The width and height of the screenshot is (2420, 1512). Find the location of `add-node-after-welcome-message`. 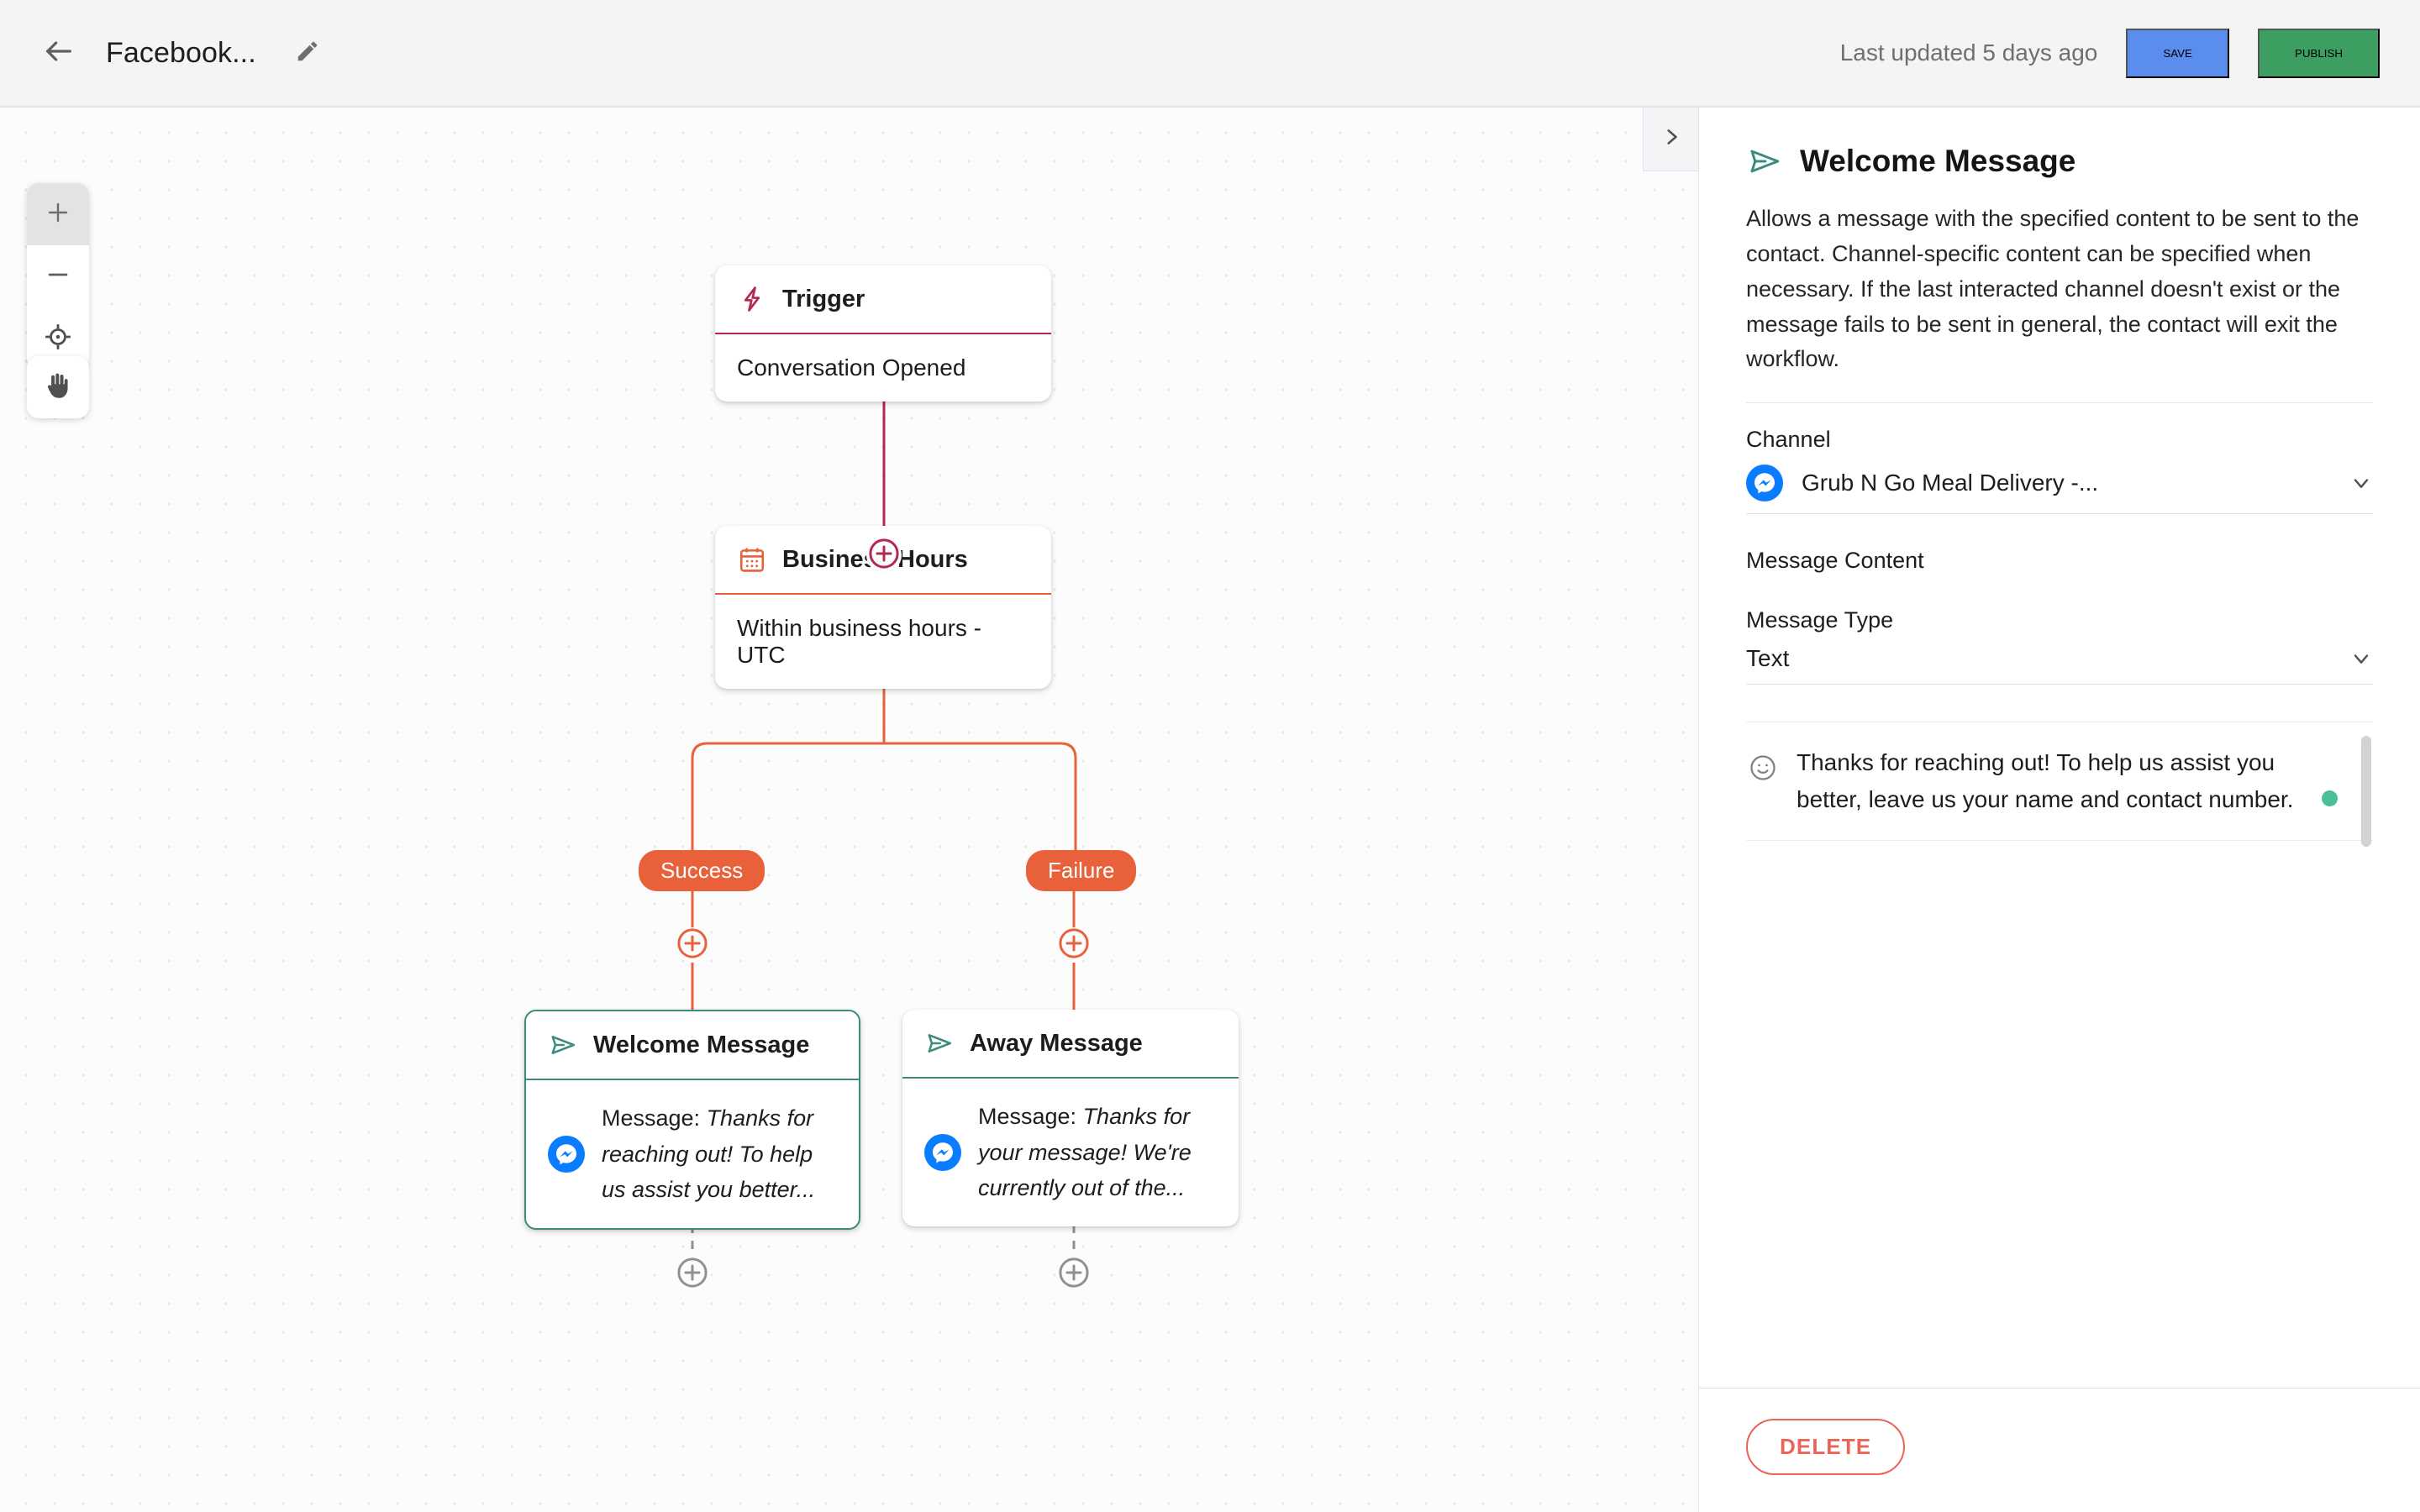

add-node-after-welcome-message is located at coordinates (692, 1274).